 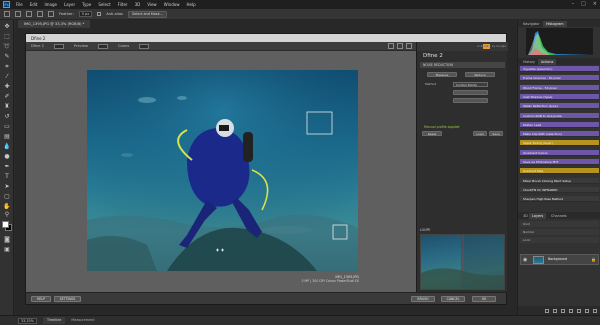 I want to click on marquee-tool-icon: ⬚, so click(x=7, y=37).